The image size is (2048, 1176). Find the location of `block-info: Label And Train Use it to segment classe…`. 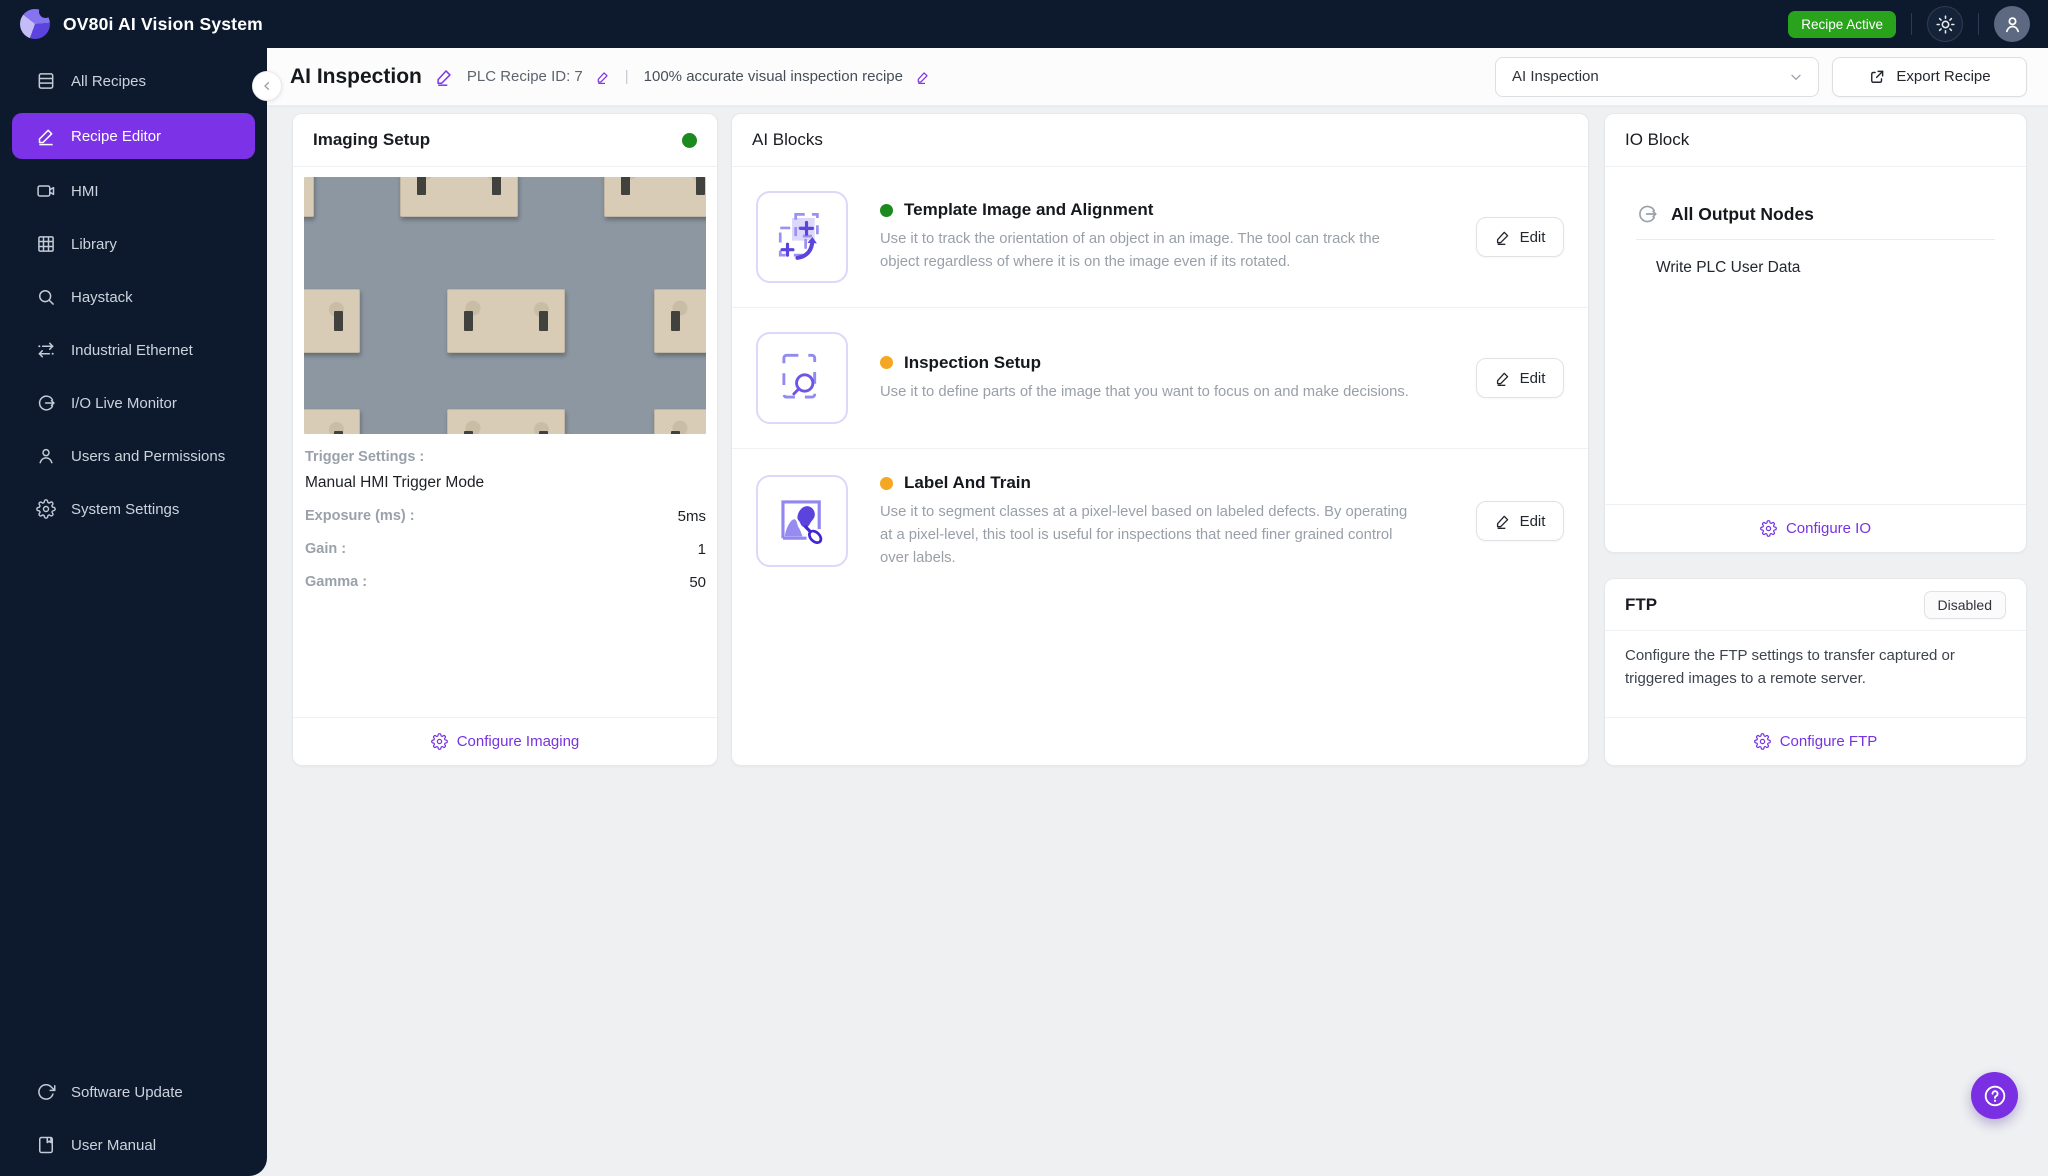

block-info: Label And Train Use it to segment classe… is located at coordinates (1157, 521).